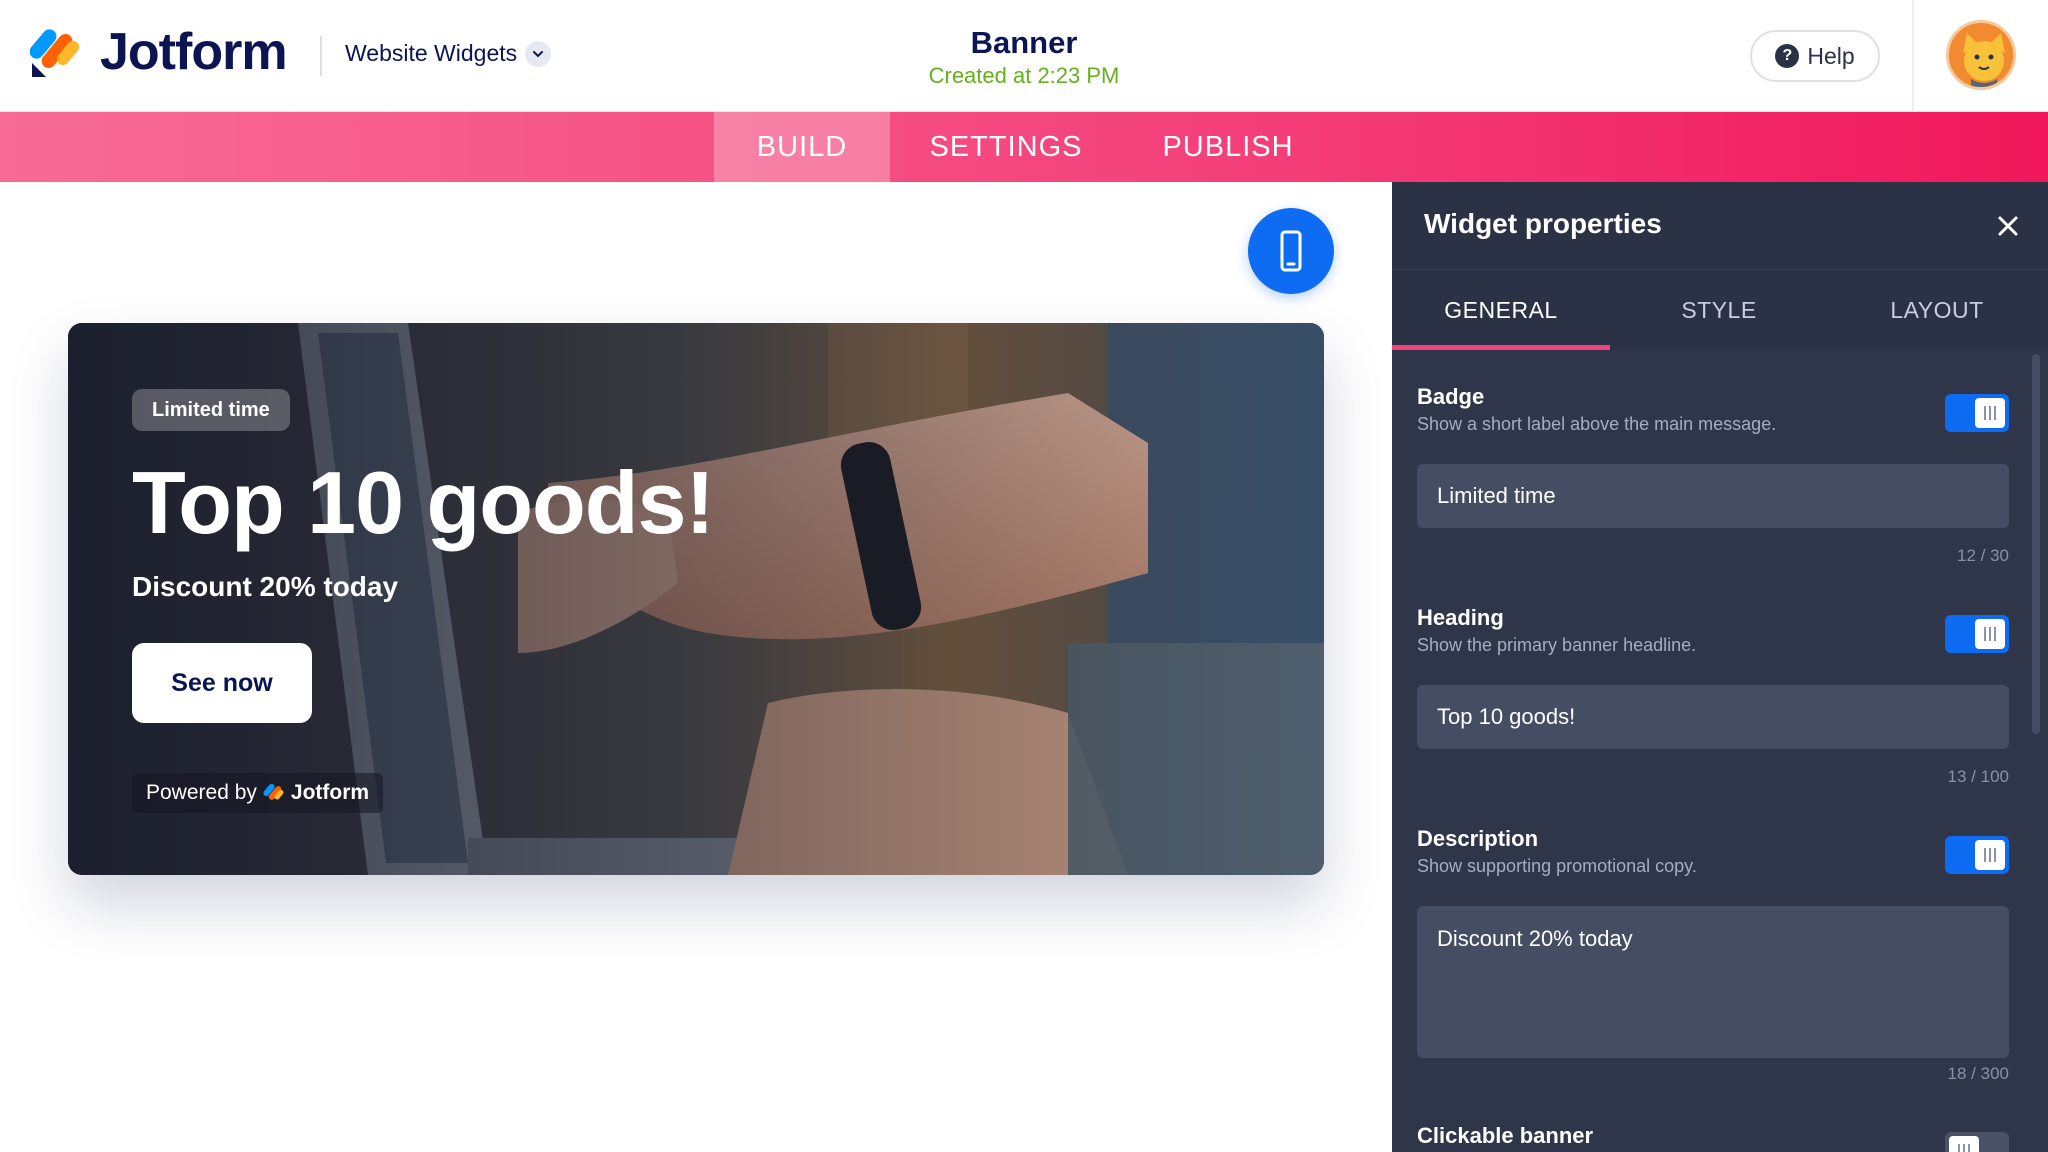 The height and width of the screenshot is (1152, 2048). I want to click on panel-title: Widget properties, so click(1543, 223).